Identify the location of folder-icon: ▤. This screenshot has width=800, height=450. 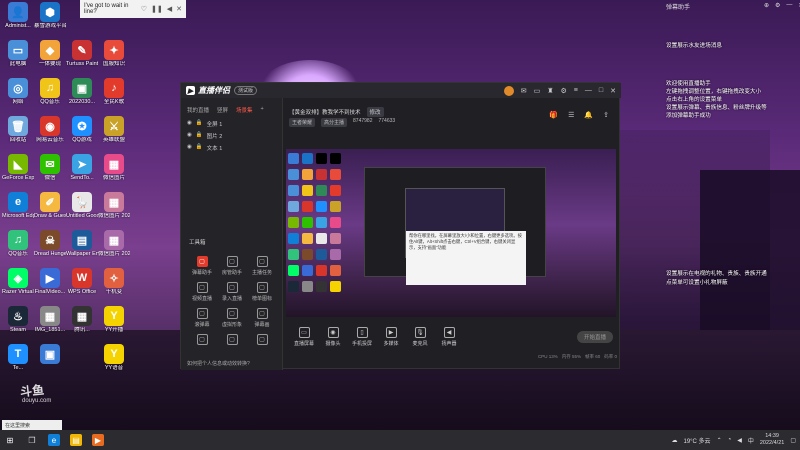
(76, 440).